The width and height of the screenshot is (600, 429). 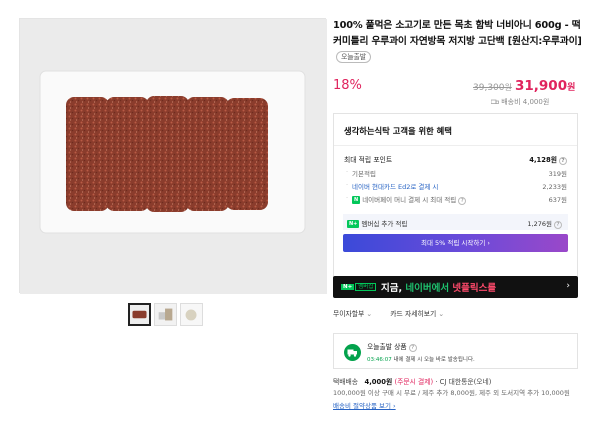 I want to click on shipping-save-link: 배송비 절약상품 보기, so click(x=458, y=405).